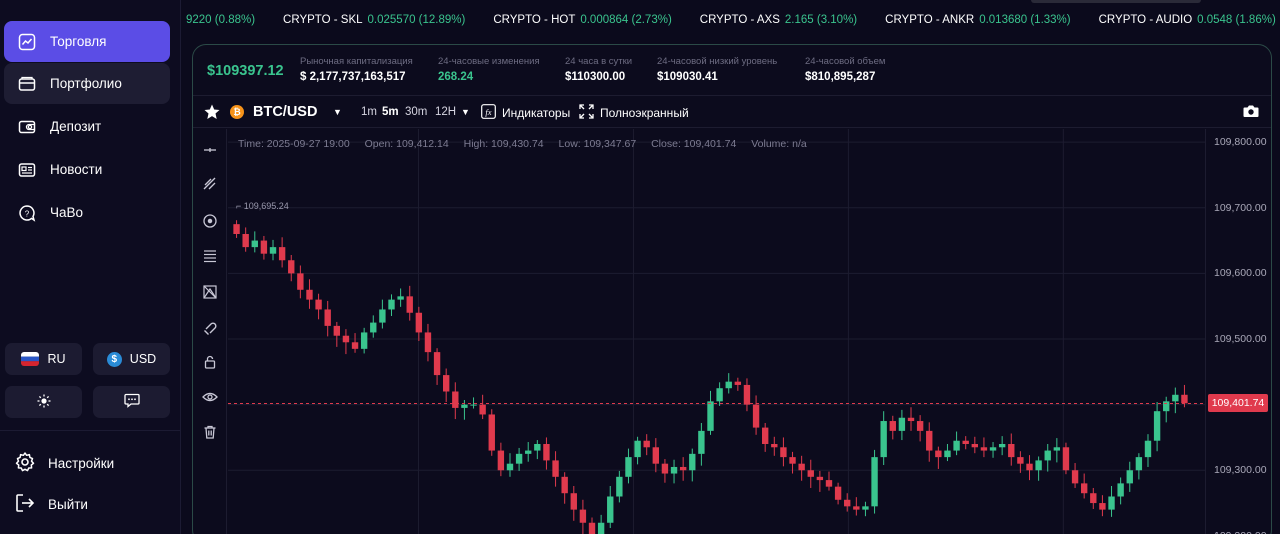 The width and height of the screenshot is (1280, 534). I want to click on ticker-value: 0.000864 (2.73%), so click(626, 20).